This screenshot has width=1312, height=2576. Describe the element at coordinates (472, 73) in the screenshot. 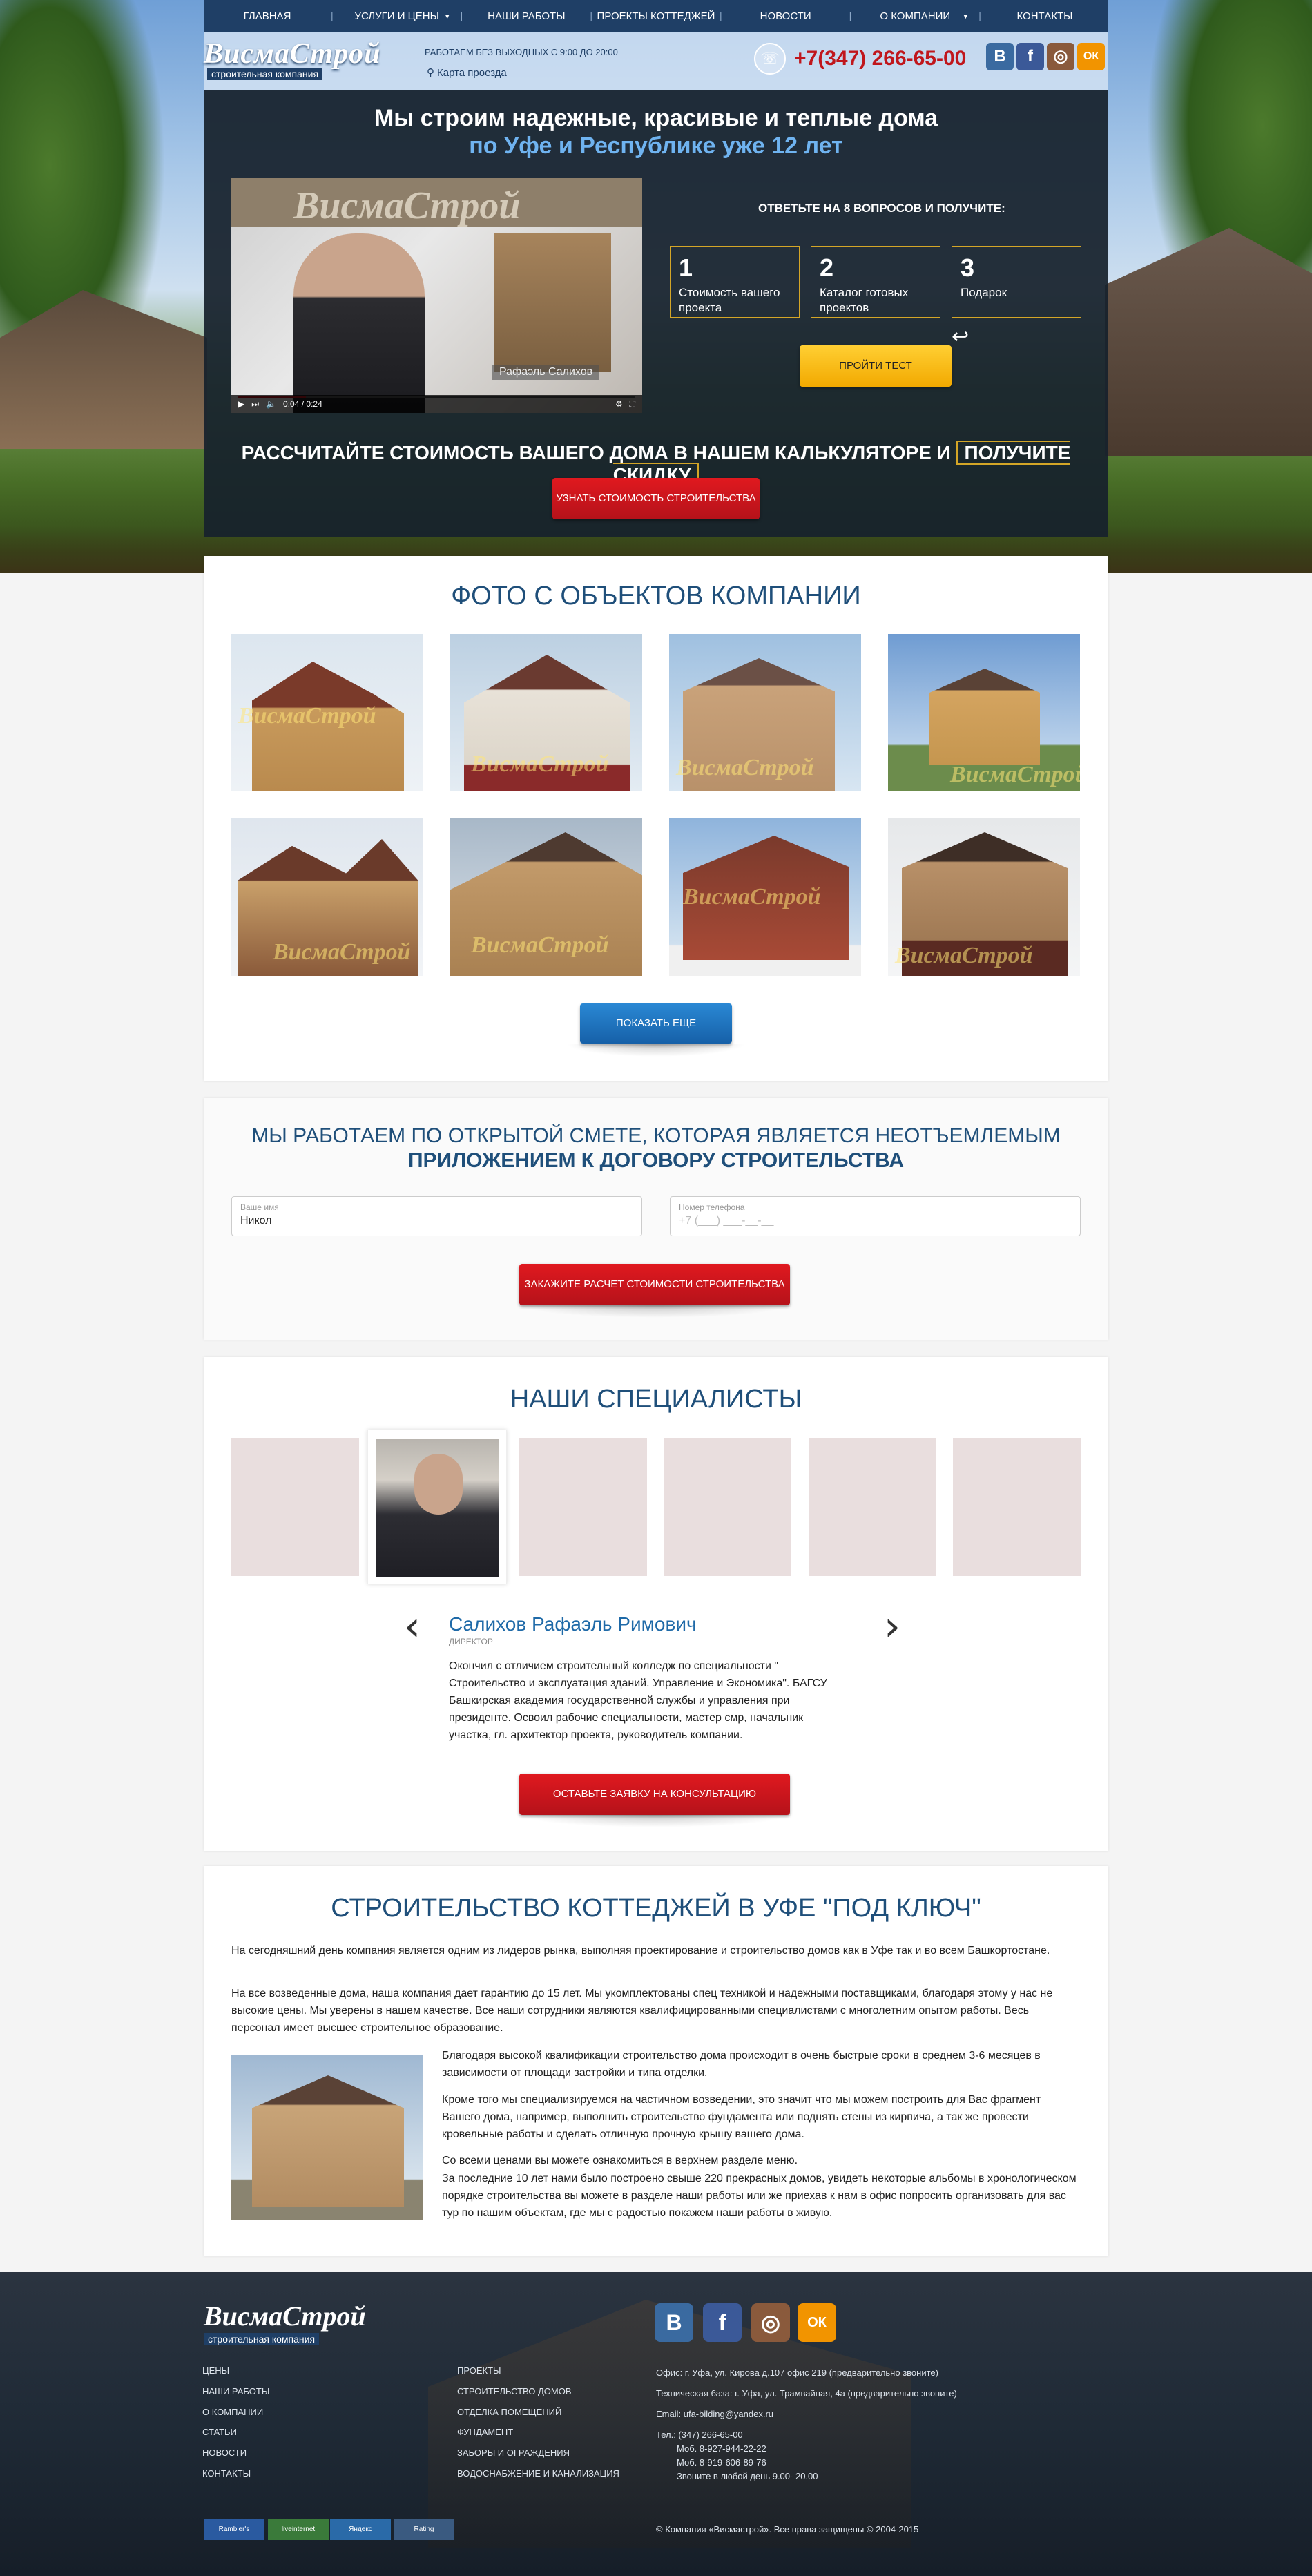

I see `map-link-label: Карта проезда` at that location.